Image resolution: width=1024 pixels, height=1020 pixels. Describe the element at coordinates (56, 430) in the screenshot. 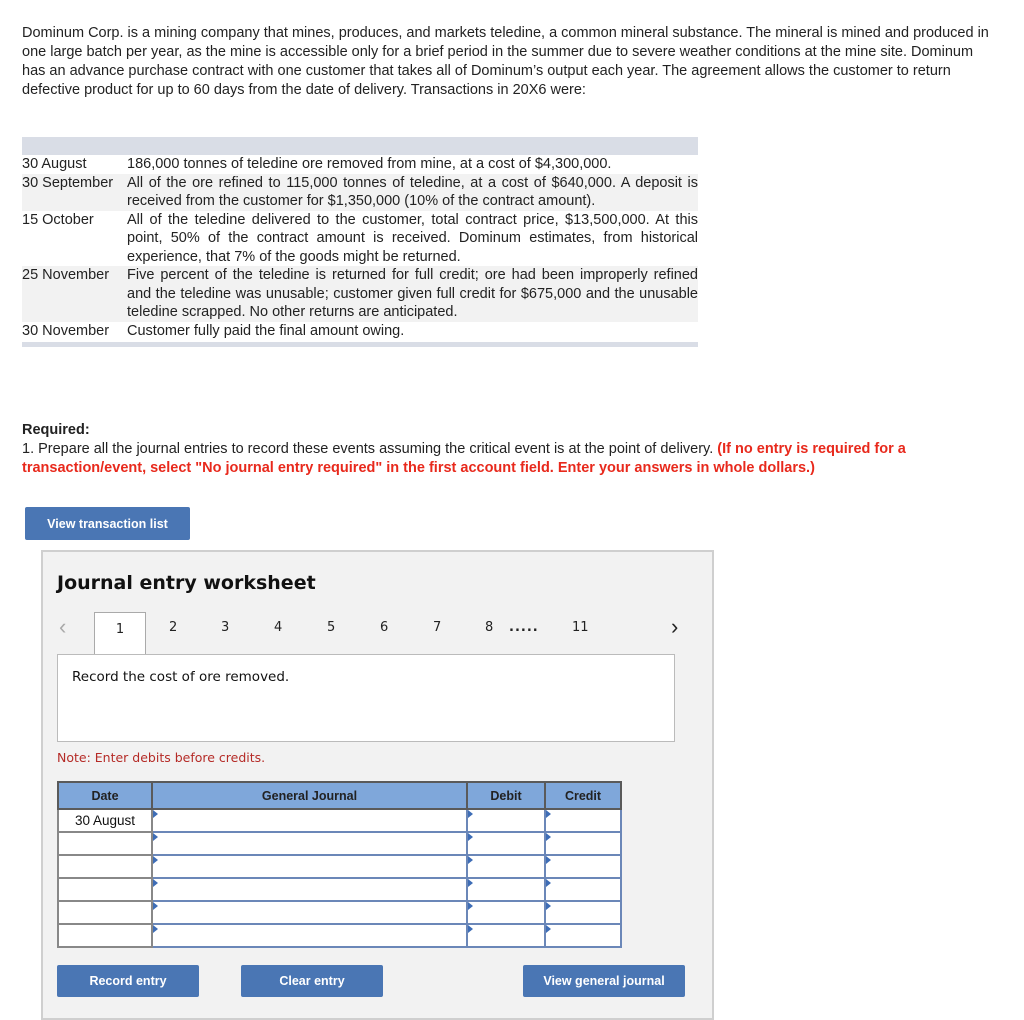

I see `required-label: Required:` at that location.